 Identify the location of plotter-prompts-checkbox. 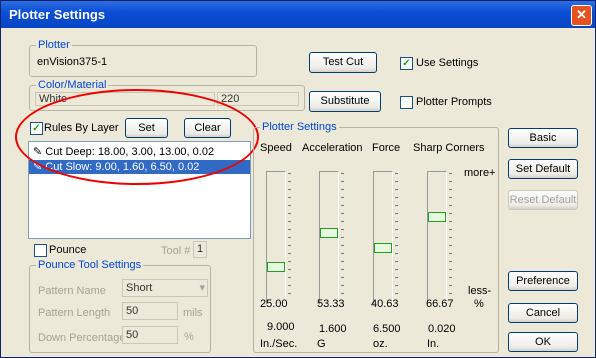
(406, 102).